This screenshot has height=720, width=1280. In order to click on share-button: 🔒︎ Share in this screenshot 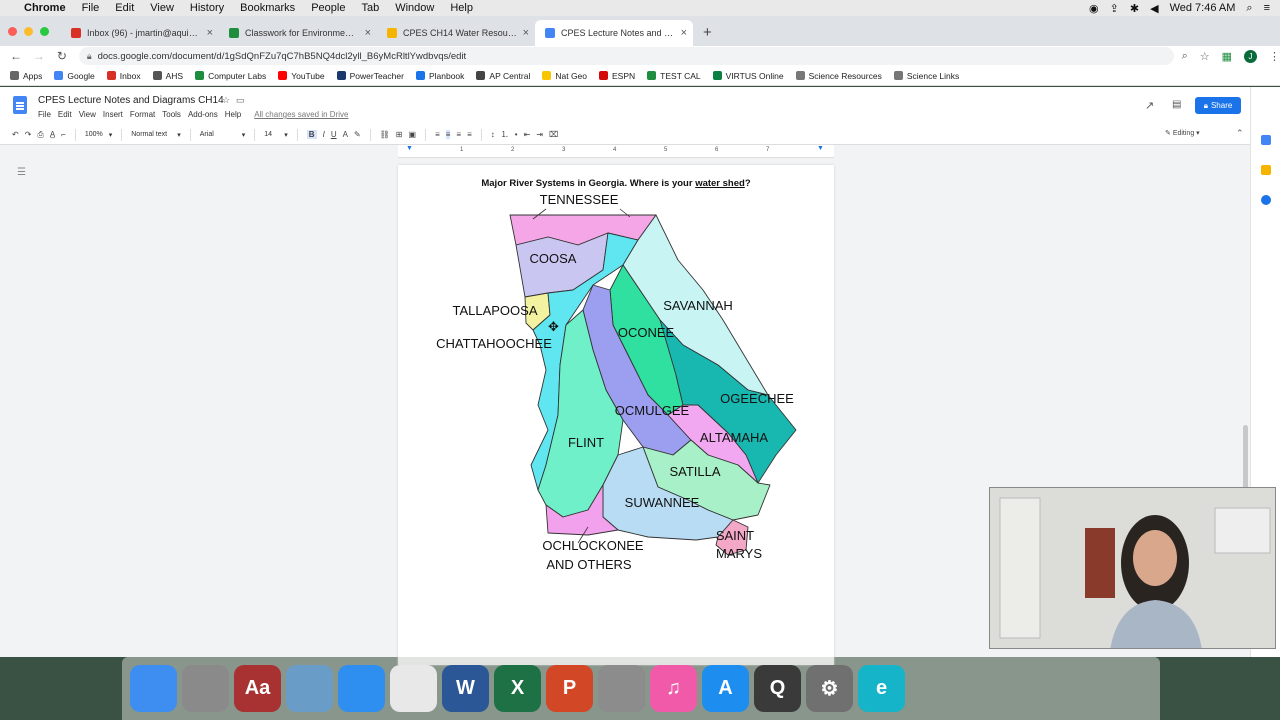, I will do `click(1218, 105)`.